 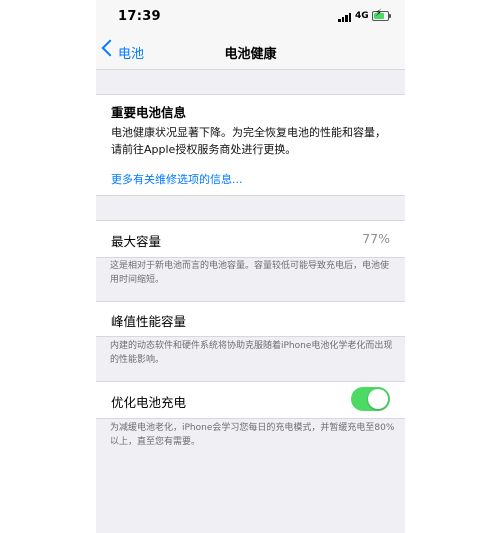 What do you see at coordinates (149, 112) in the screenshot?
I see `info-title: 重要电池信息` at bounding box center [149, 112].